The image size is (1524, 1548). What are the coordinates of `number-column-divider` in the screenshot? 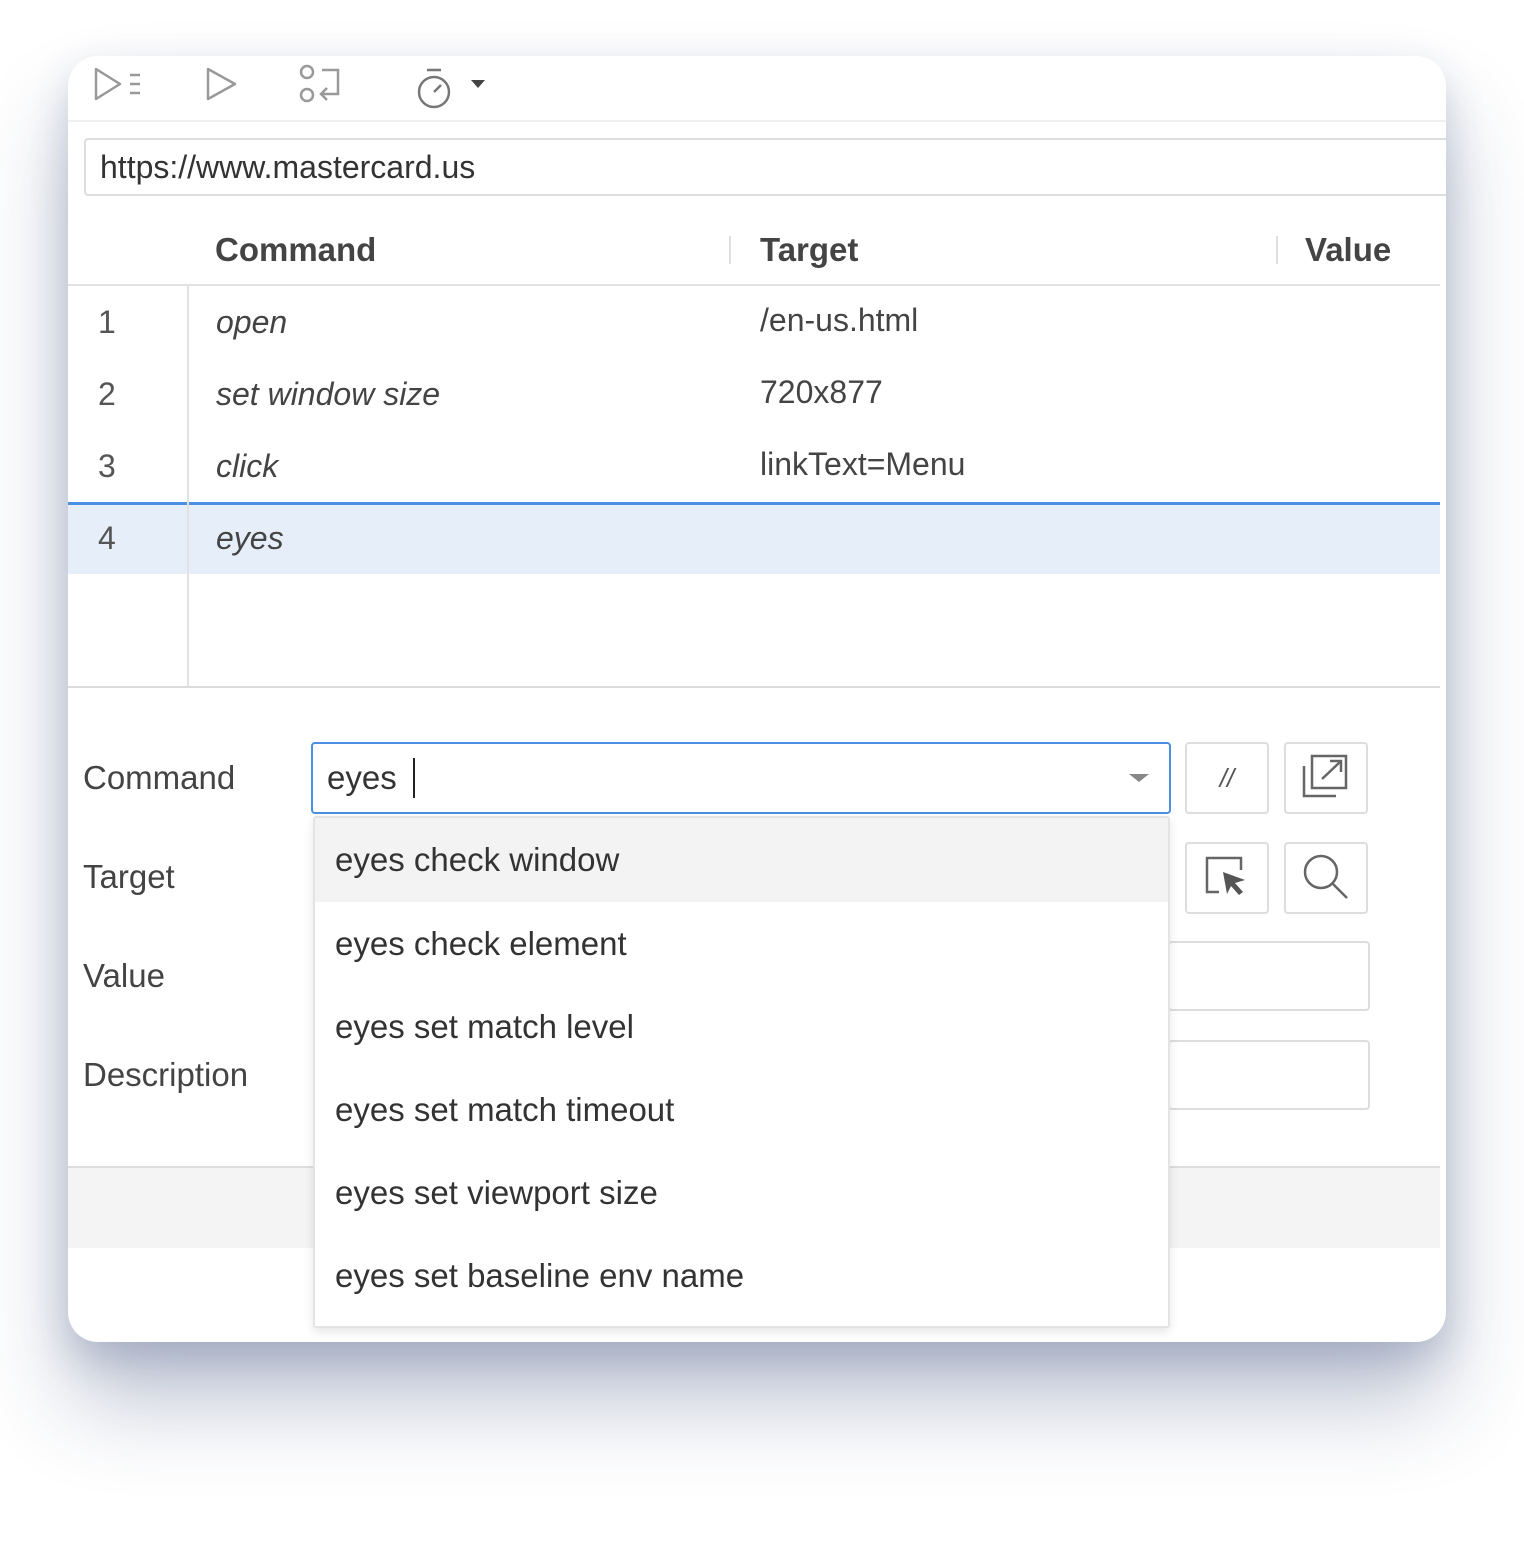 It's located at (188, 487).